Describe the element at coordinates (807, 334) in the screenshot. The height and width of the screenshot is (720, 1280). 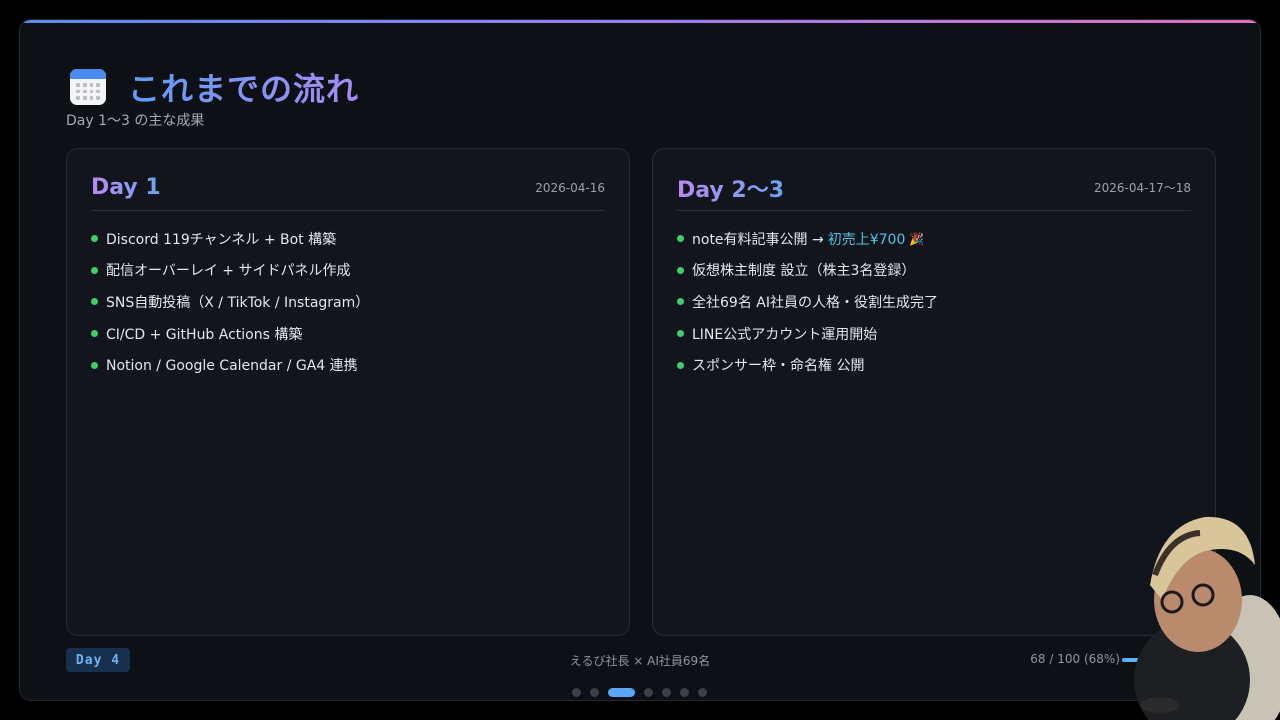
I see `list-item: LINE公式アカウント運用開始` at that location.